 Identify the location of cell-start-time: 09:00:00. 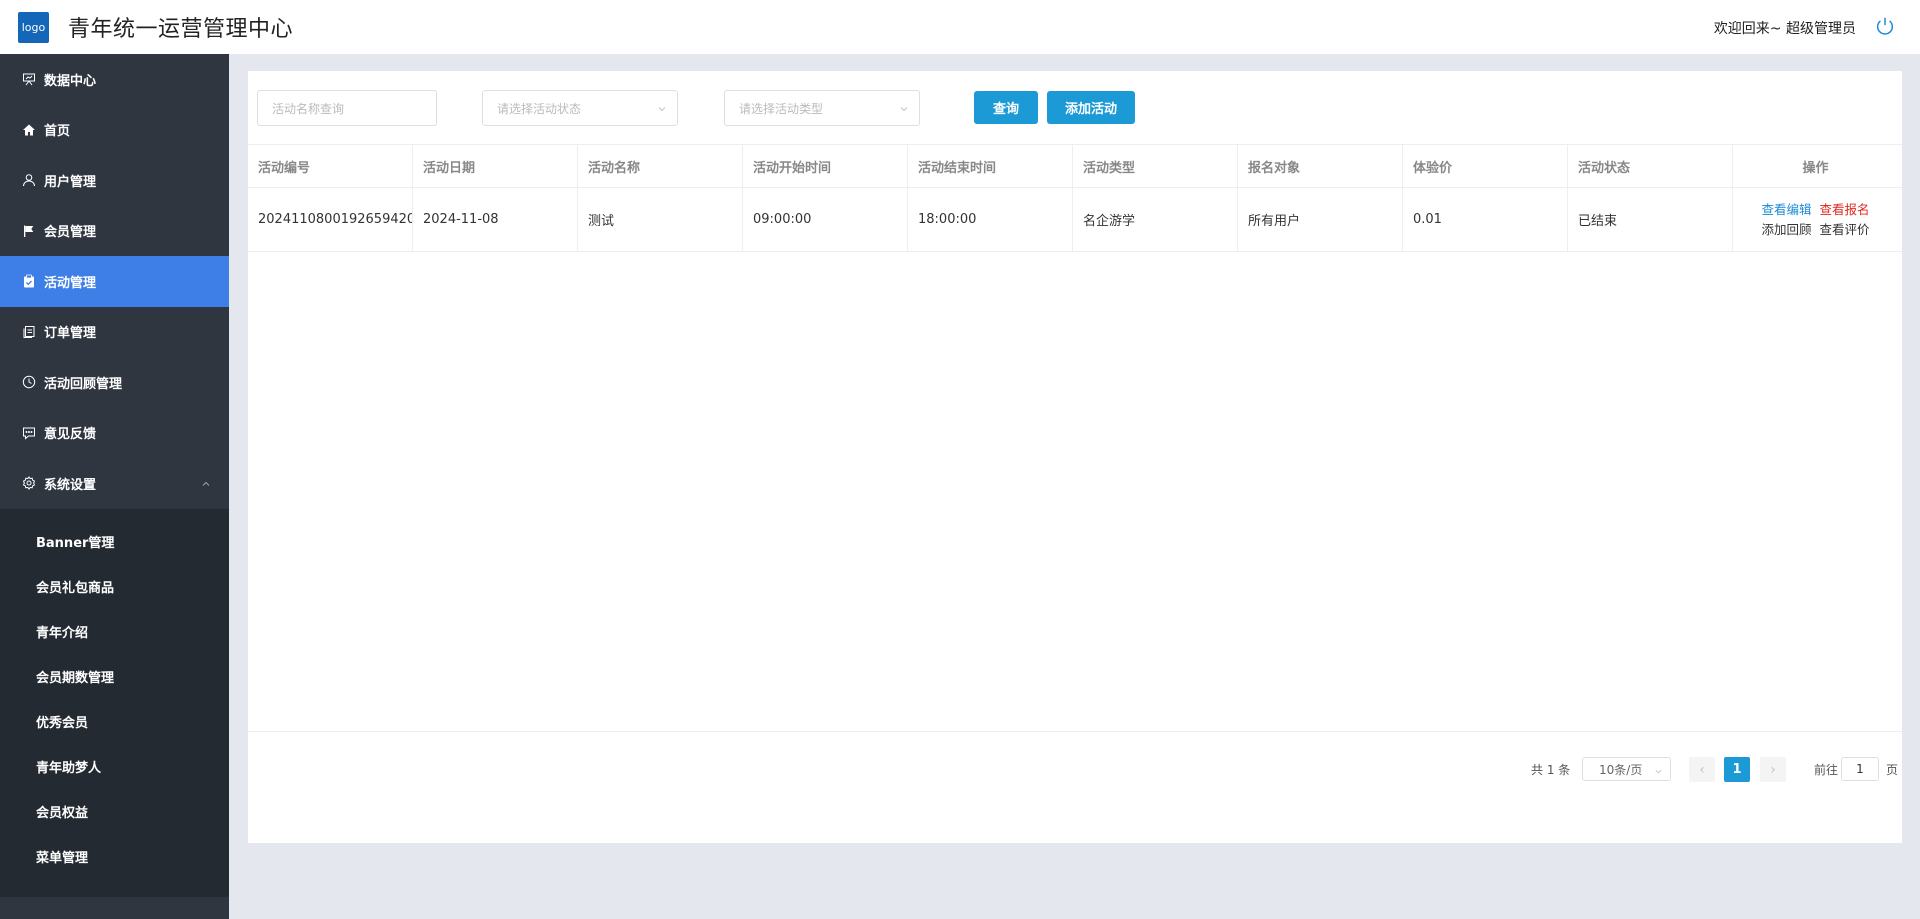
(825, 219).